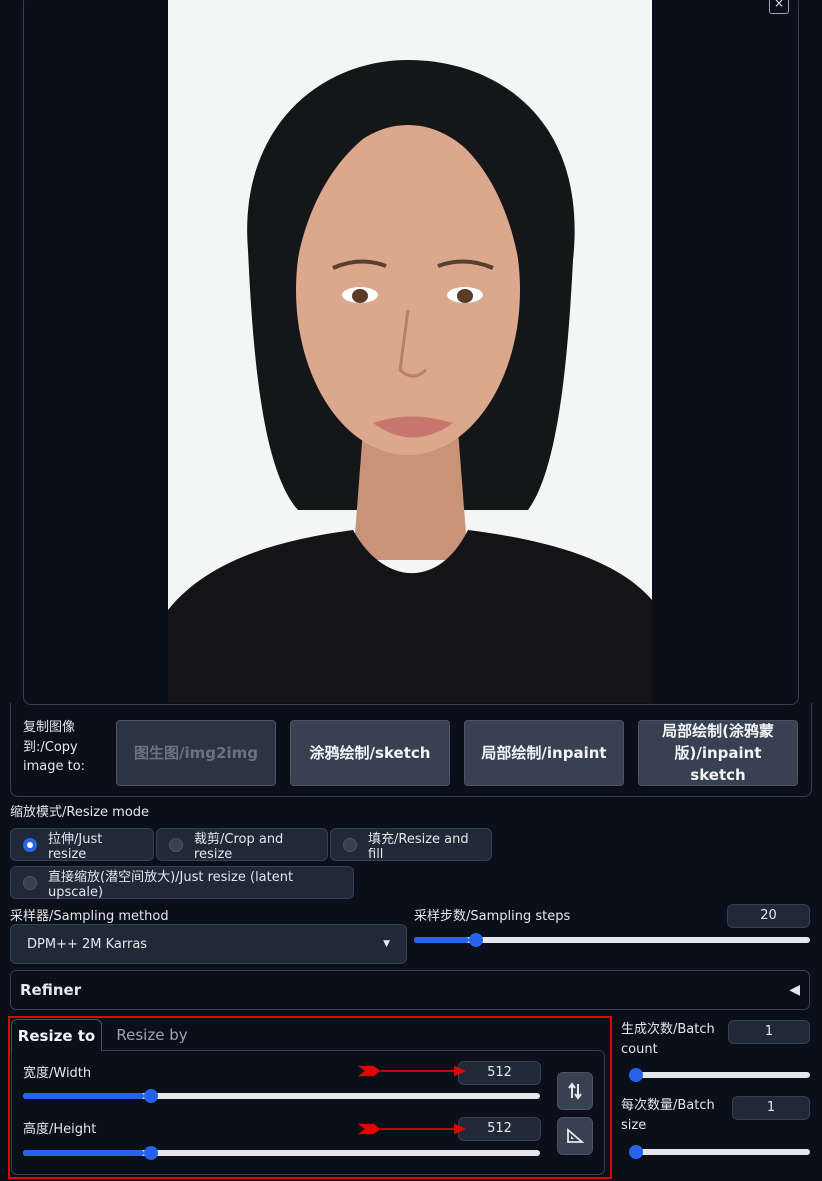  What do you see at coordinates (768, 916) in the screenshot?
I see `steps-input: 20` at bounding box center [768, 916].